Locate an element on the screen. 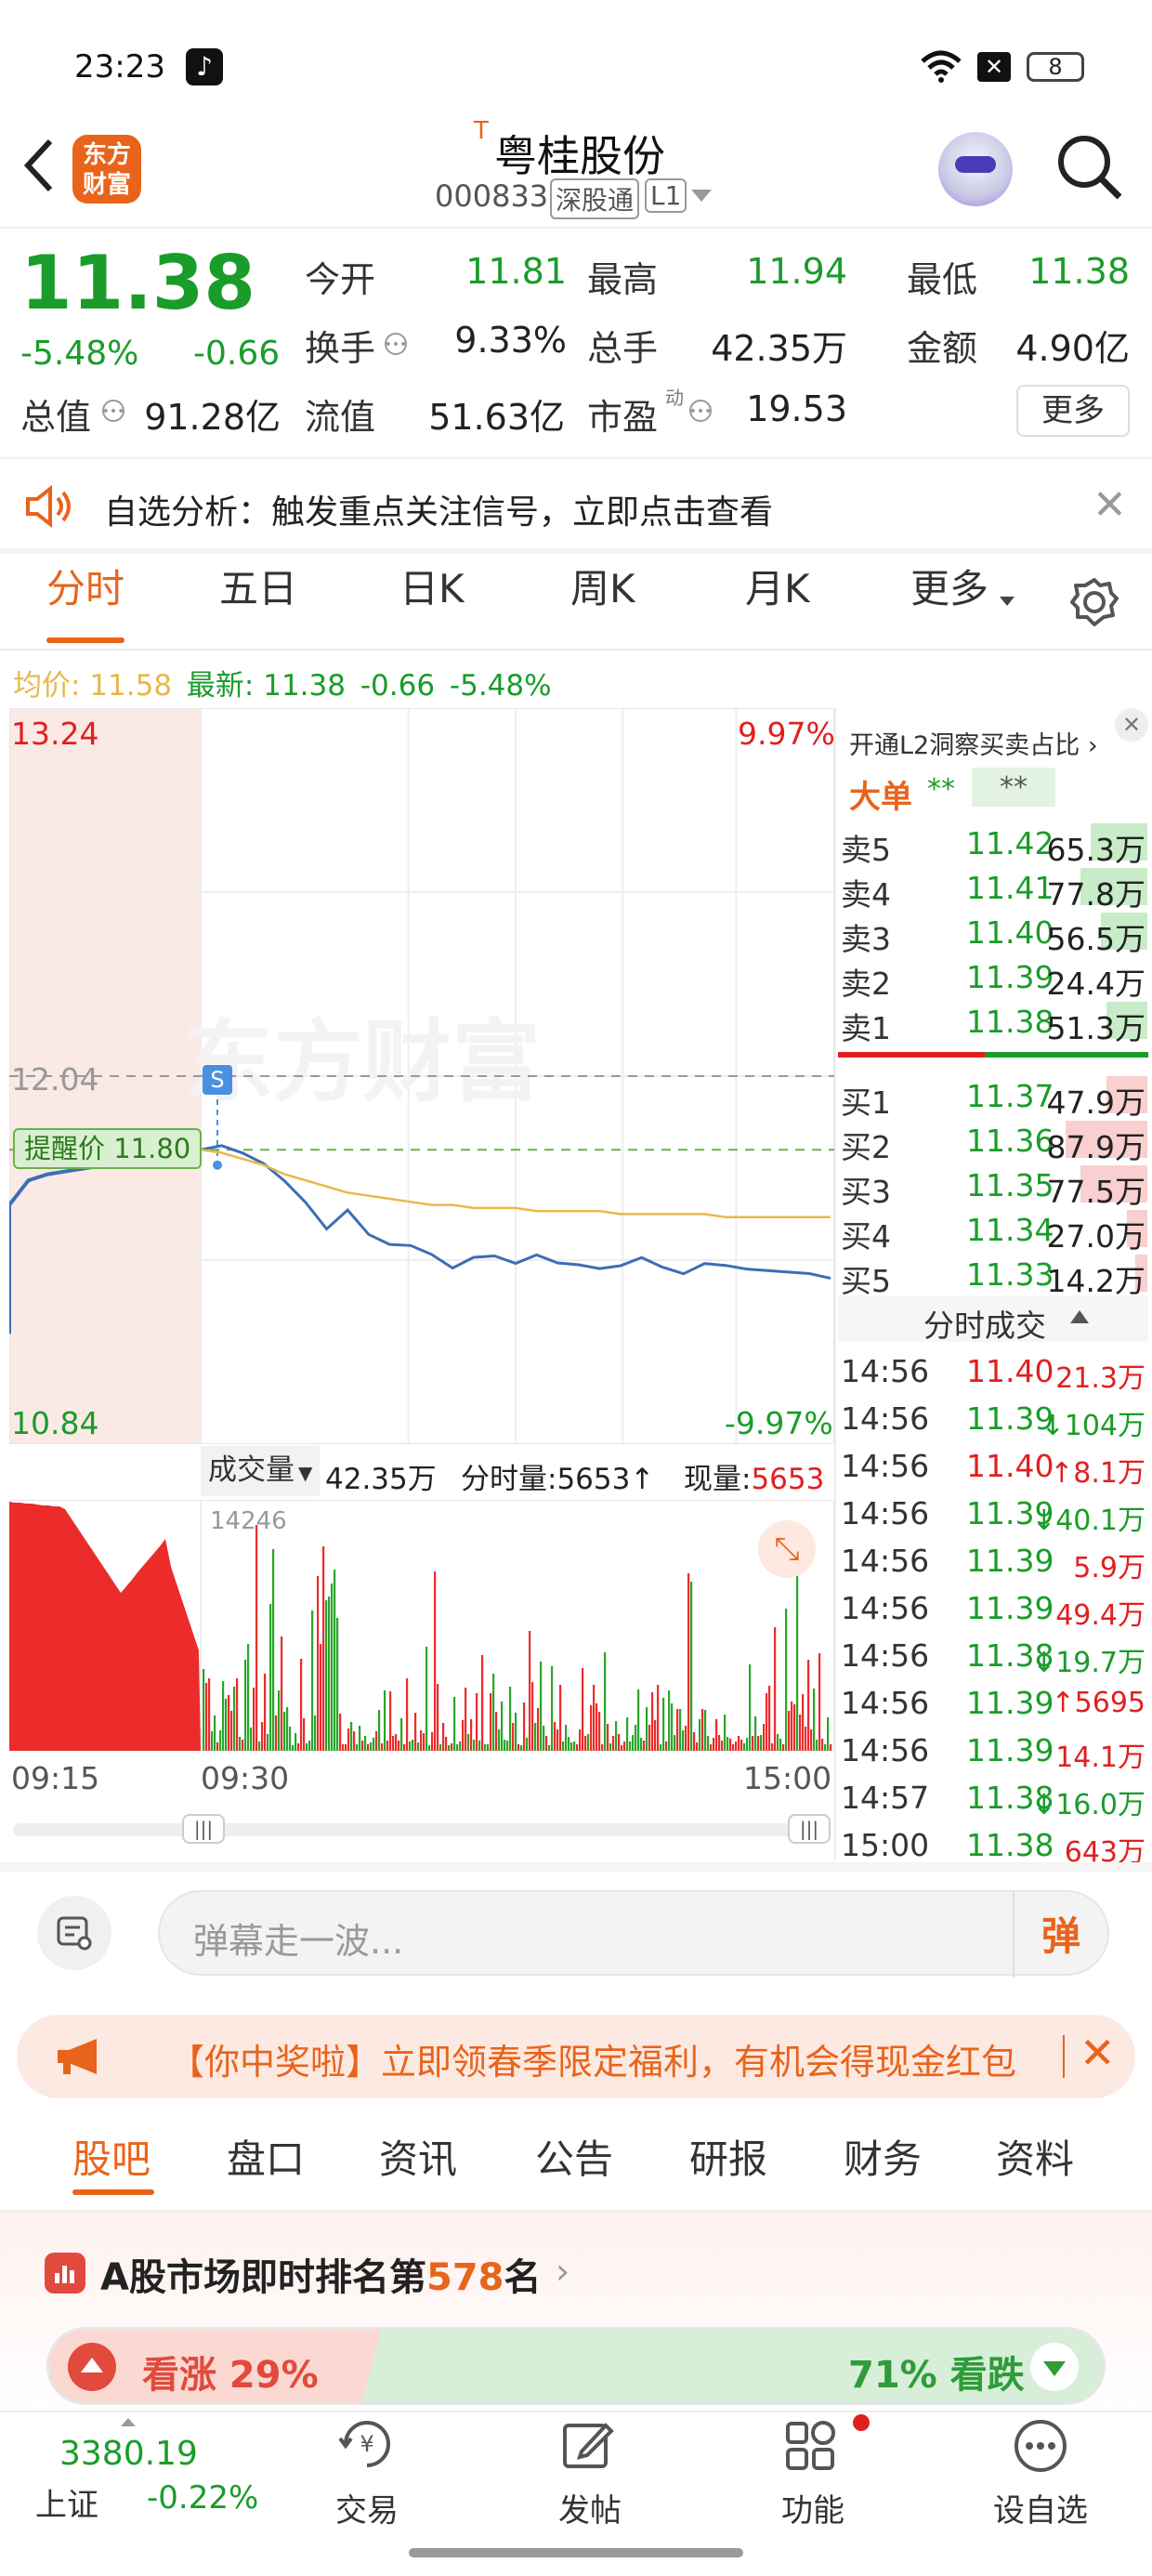  promo-banner: 【你中奖啦】立即领春季限定福利，有机会得现金红包 ✕ is located at coordinates (576, 2056).